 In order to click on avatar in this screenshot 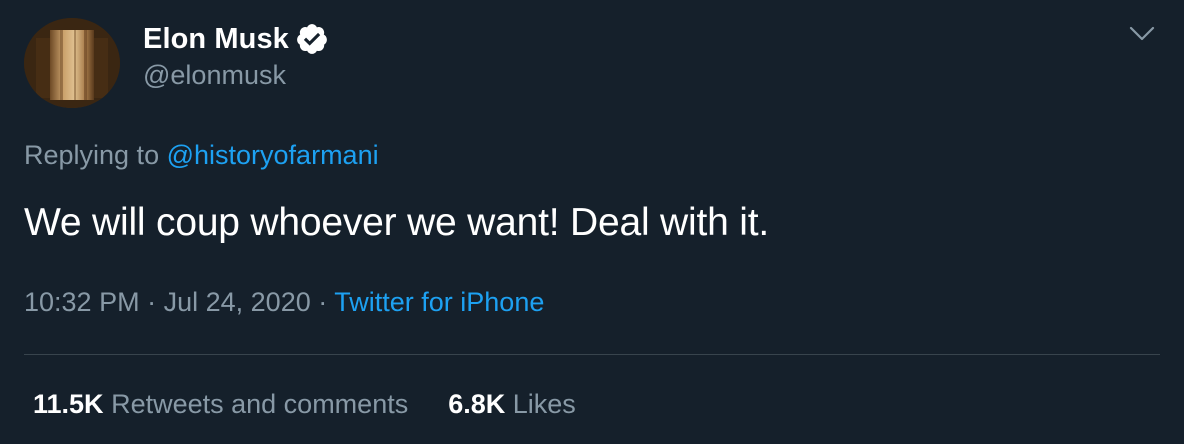, I will do `click(72, 63)`.